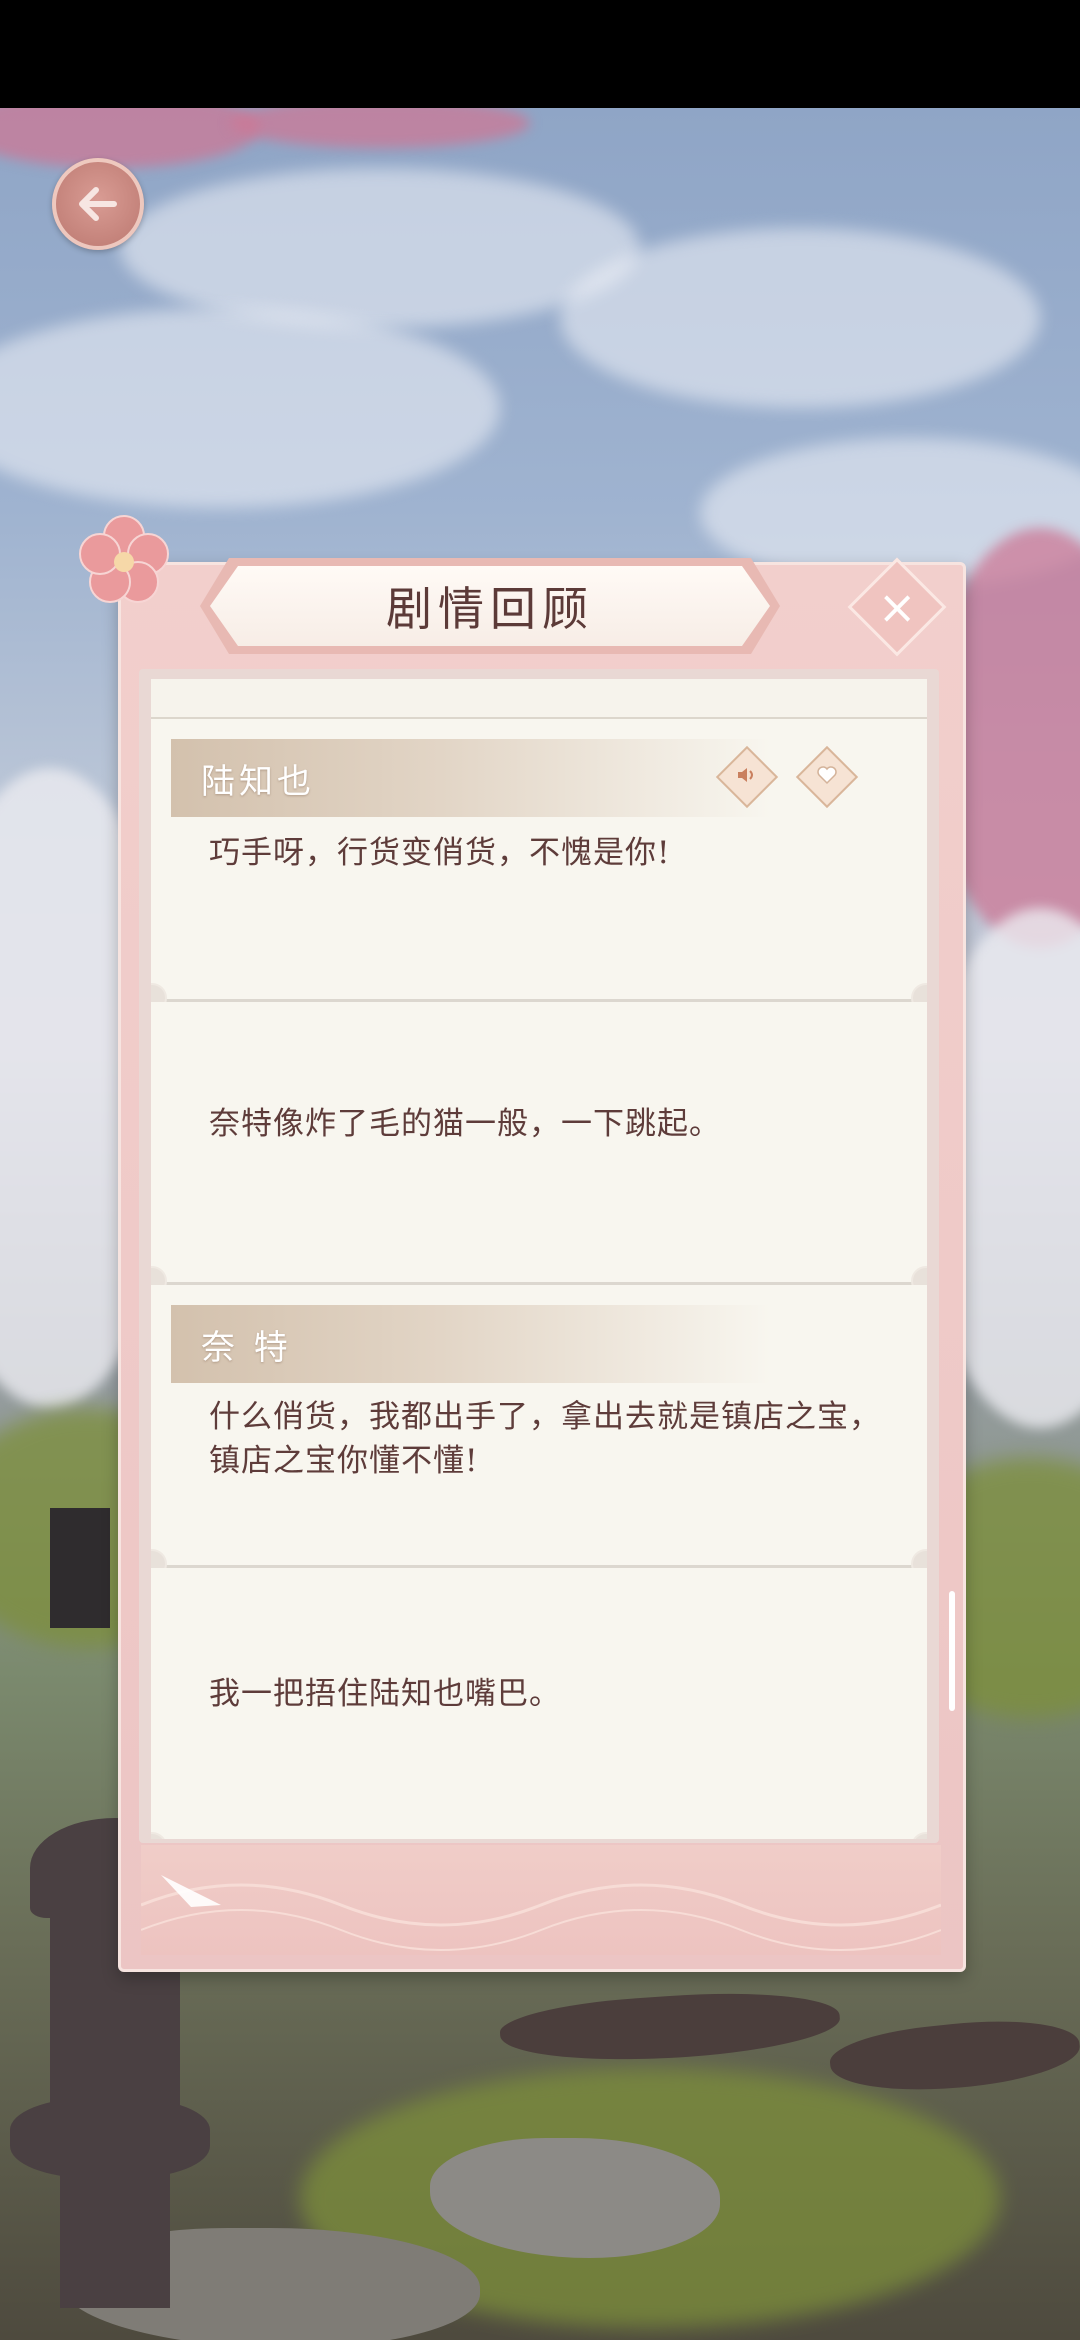 This screenshot has height=2340, width=1080. I want to click on speaker-icon, so click(747, 777).